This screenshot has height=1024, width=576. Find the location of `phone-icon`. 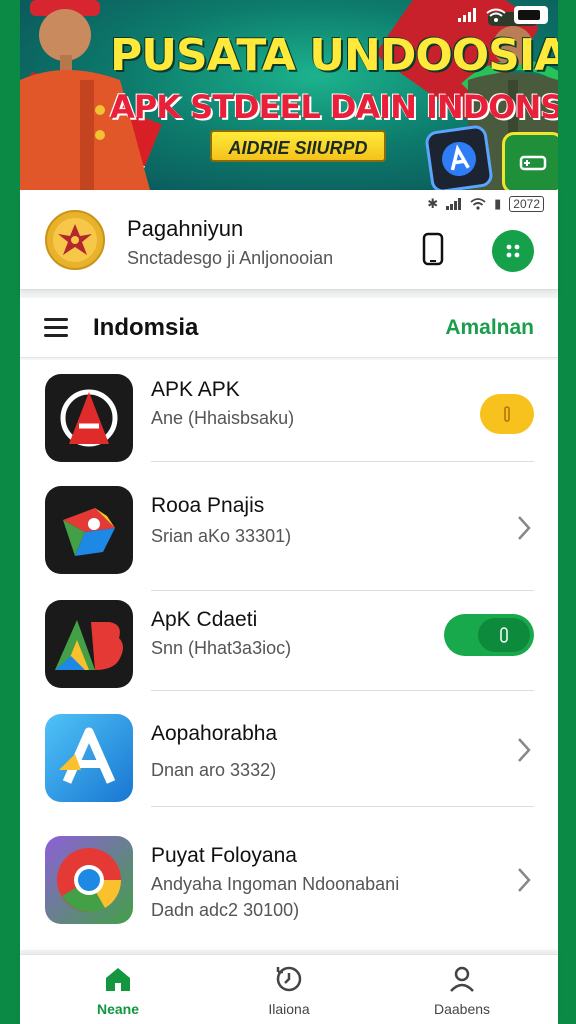

phone-icon is located at coordinates (433, 249).